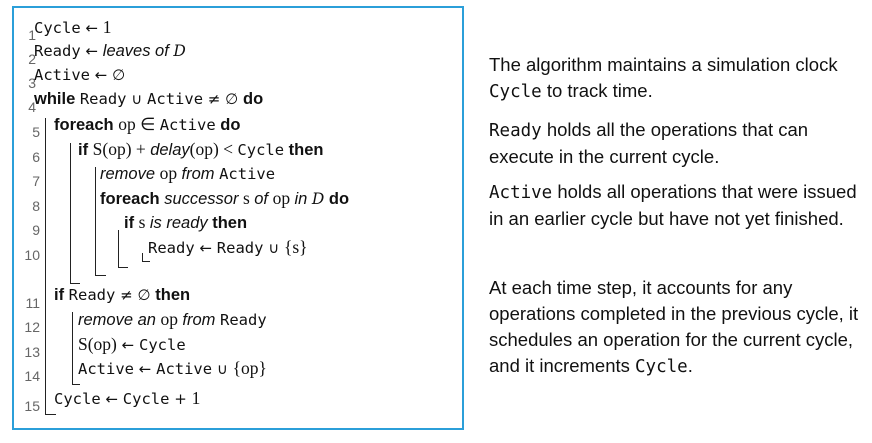 This screenshot has height=443, width=872. What do you see at coordinates (57, 99) in the screenshot?
I see `code-token: while` at bounding box center [57, 99].